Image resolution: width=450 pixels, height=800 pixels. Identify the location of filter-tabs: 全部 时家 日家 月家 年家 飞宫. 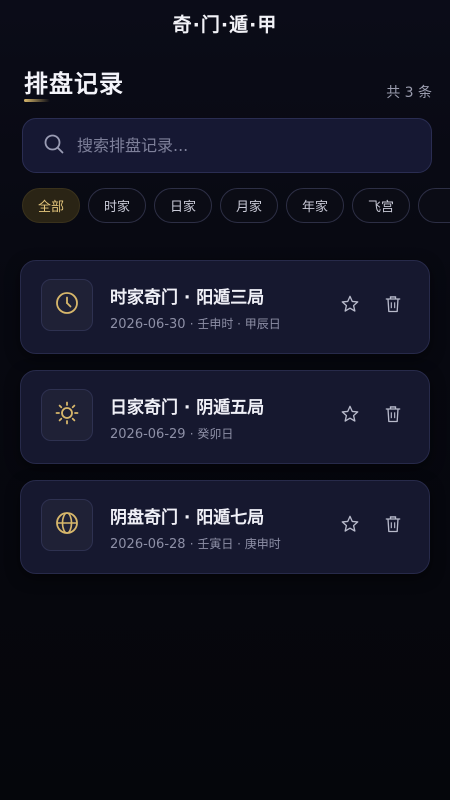
(236, 206).